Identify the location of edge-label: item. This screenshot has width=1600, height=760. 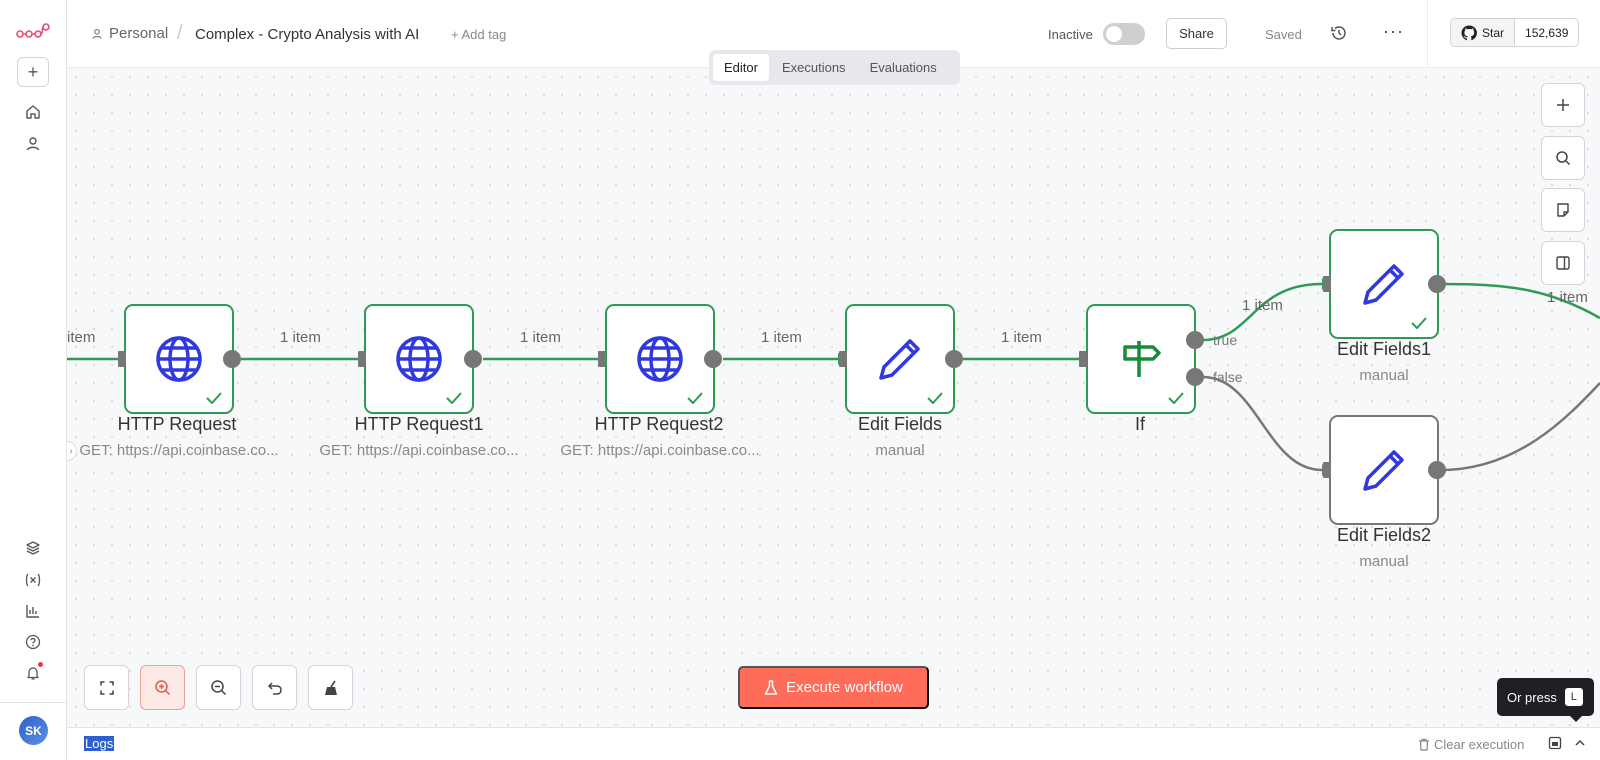
(81, 337).